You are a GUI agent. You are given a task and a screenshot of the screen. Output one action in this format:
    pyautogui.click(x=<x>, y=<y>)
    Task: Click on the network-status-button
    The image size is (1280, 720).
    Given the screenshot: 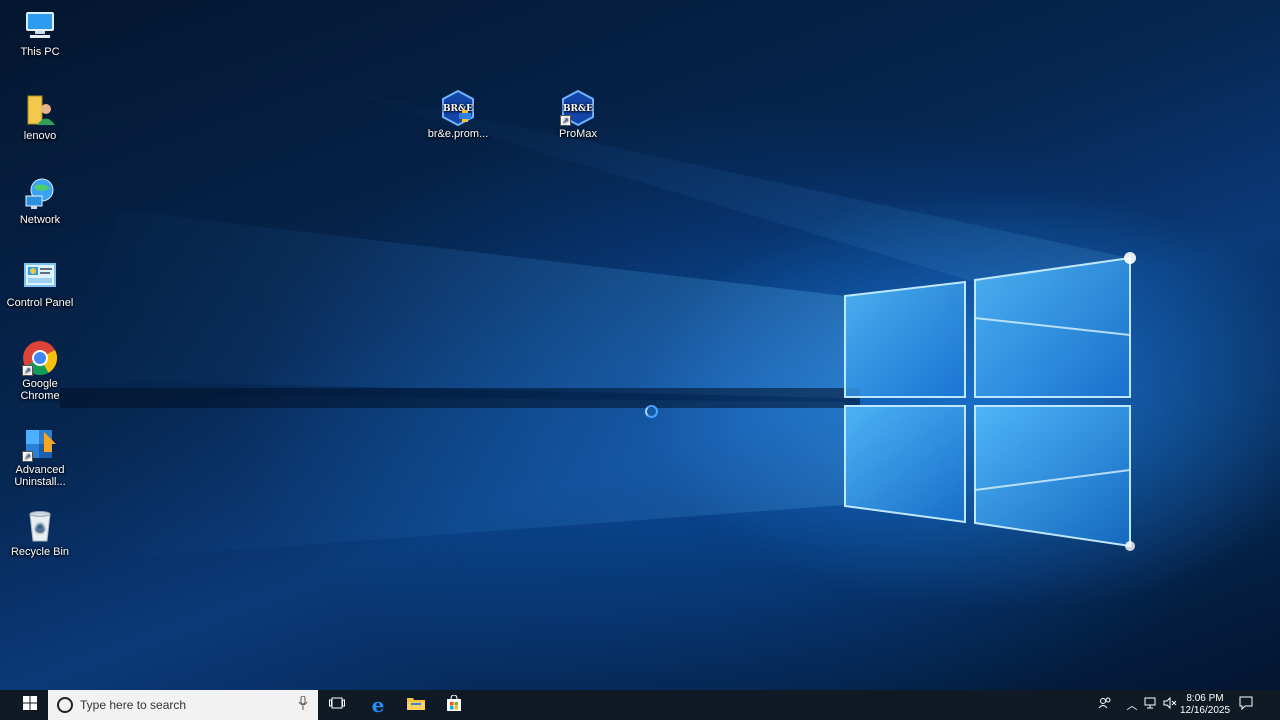 What is the action you would take?
    pyautogui.click(x=1151, y=705)
    